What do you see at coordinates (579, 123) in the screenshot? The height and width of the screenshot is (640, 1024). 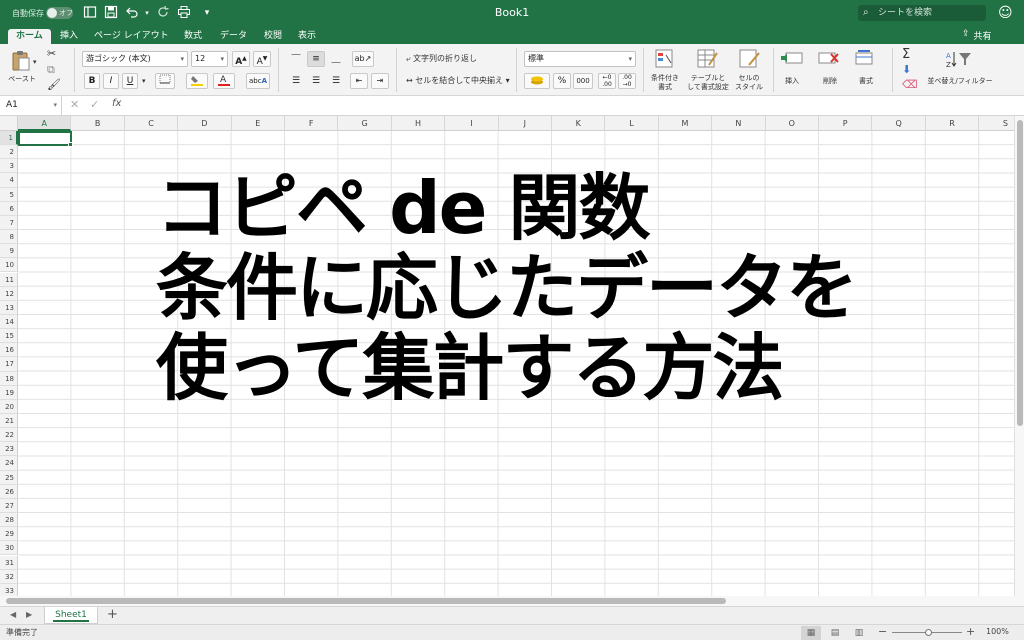 I see `column-header-k: K` at bounding box center [579, 123].